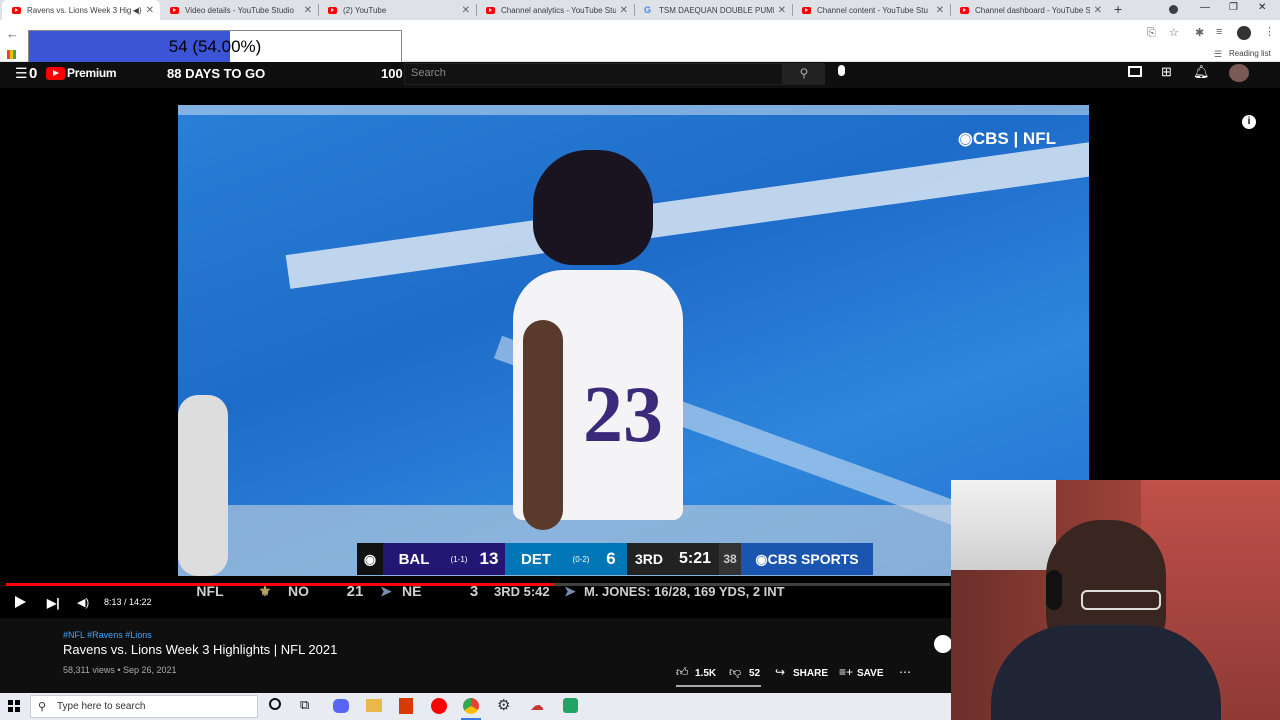 This screenshot has height=720, width=1280. I want to click on office-icon, so click(406, 706).